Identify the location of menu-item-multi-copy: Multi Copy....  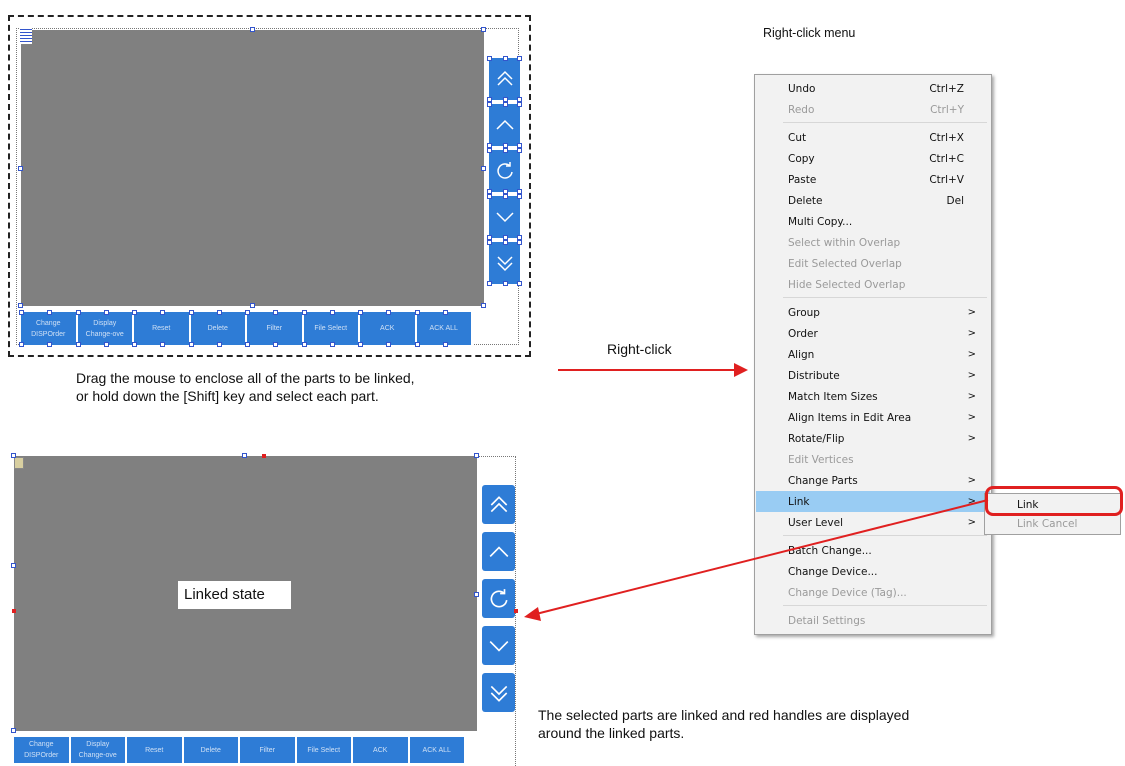
(873, 221).